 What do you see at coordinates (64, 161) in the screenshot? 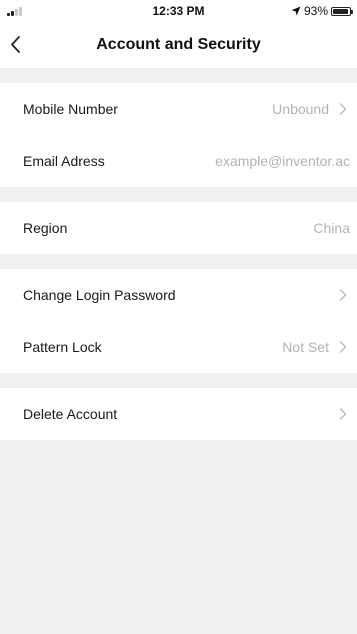
I see `email-address-label: Email Adress` at bounding box center [64, 161].